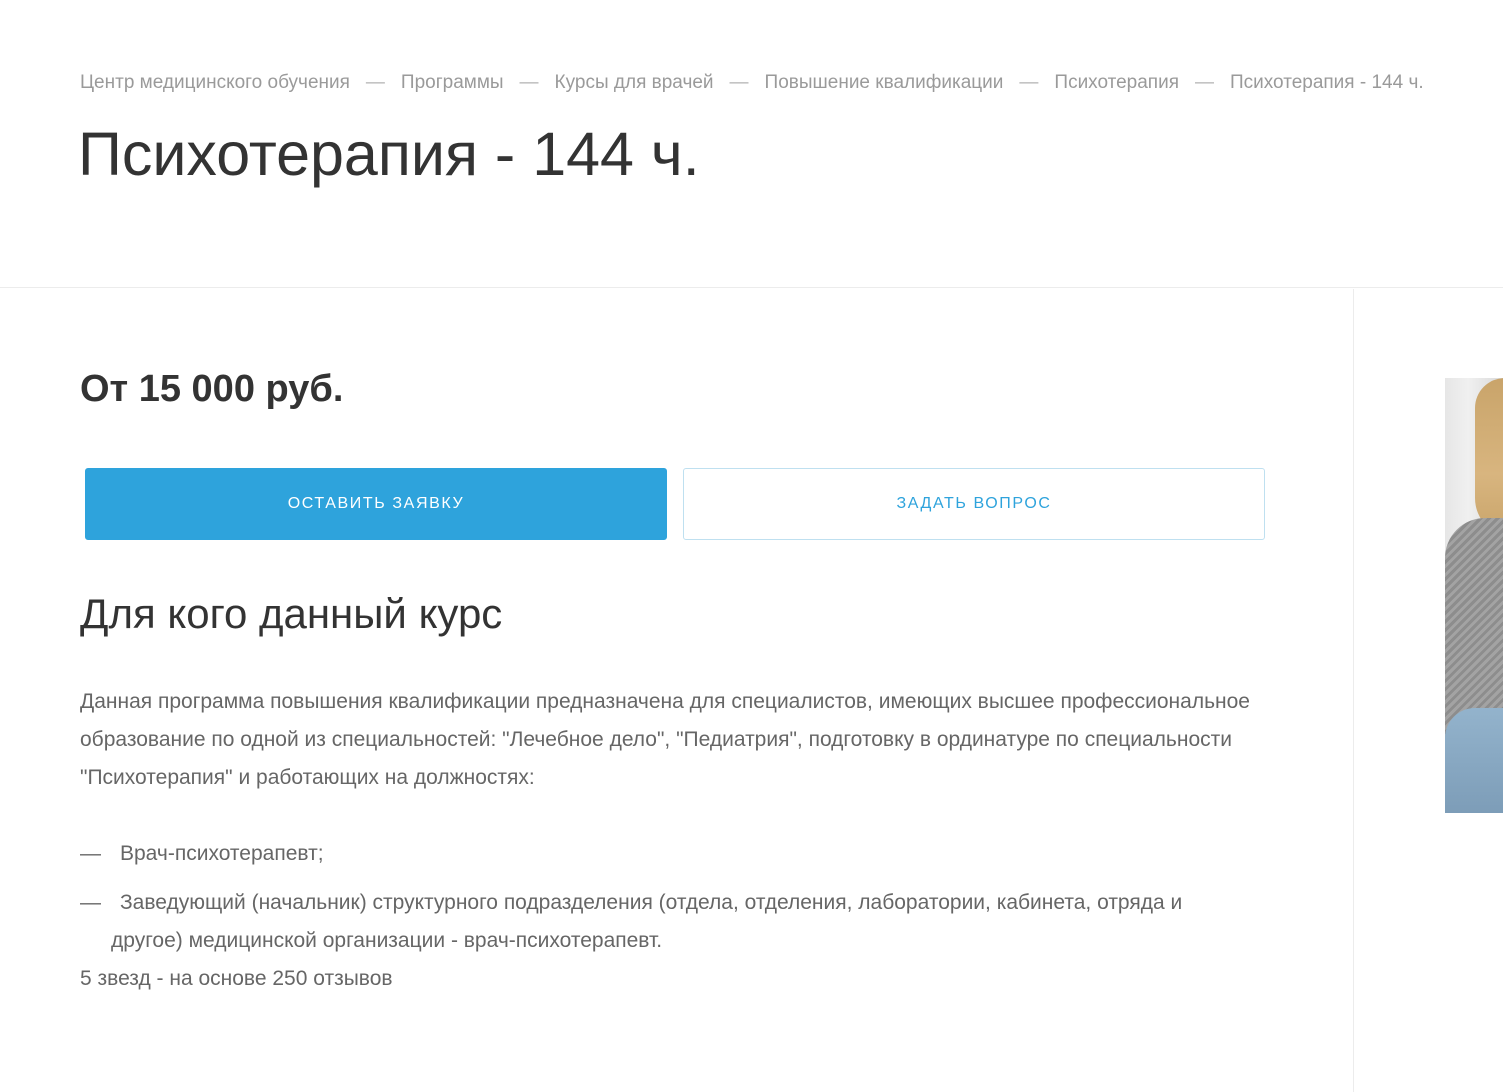 This screenshot has width=1503, height=1092. What do you see at coordinates (884, 83) in the screenshot?
I see `breadcrumb-item-qualification: Повышение квалификации` at bounding box center [884, 83].